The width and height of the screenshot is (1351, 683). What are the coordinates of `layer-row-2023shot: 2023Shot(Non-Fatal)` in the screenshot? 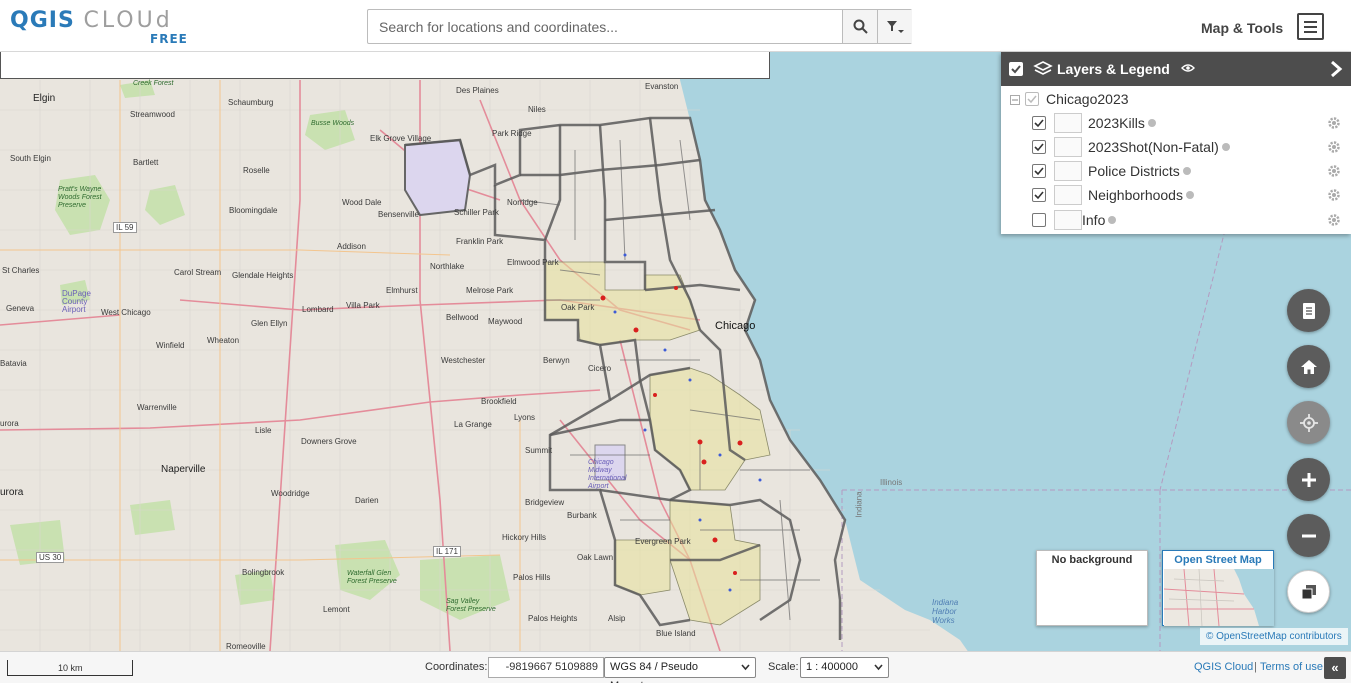 It's located at (1176, 147).